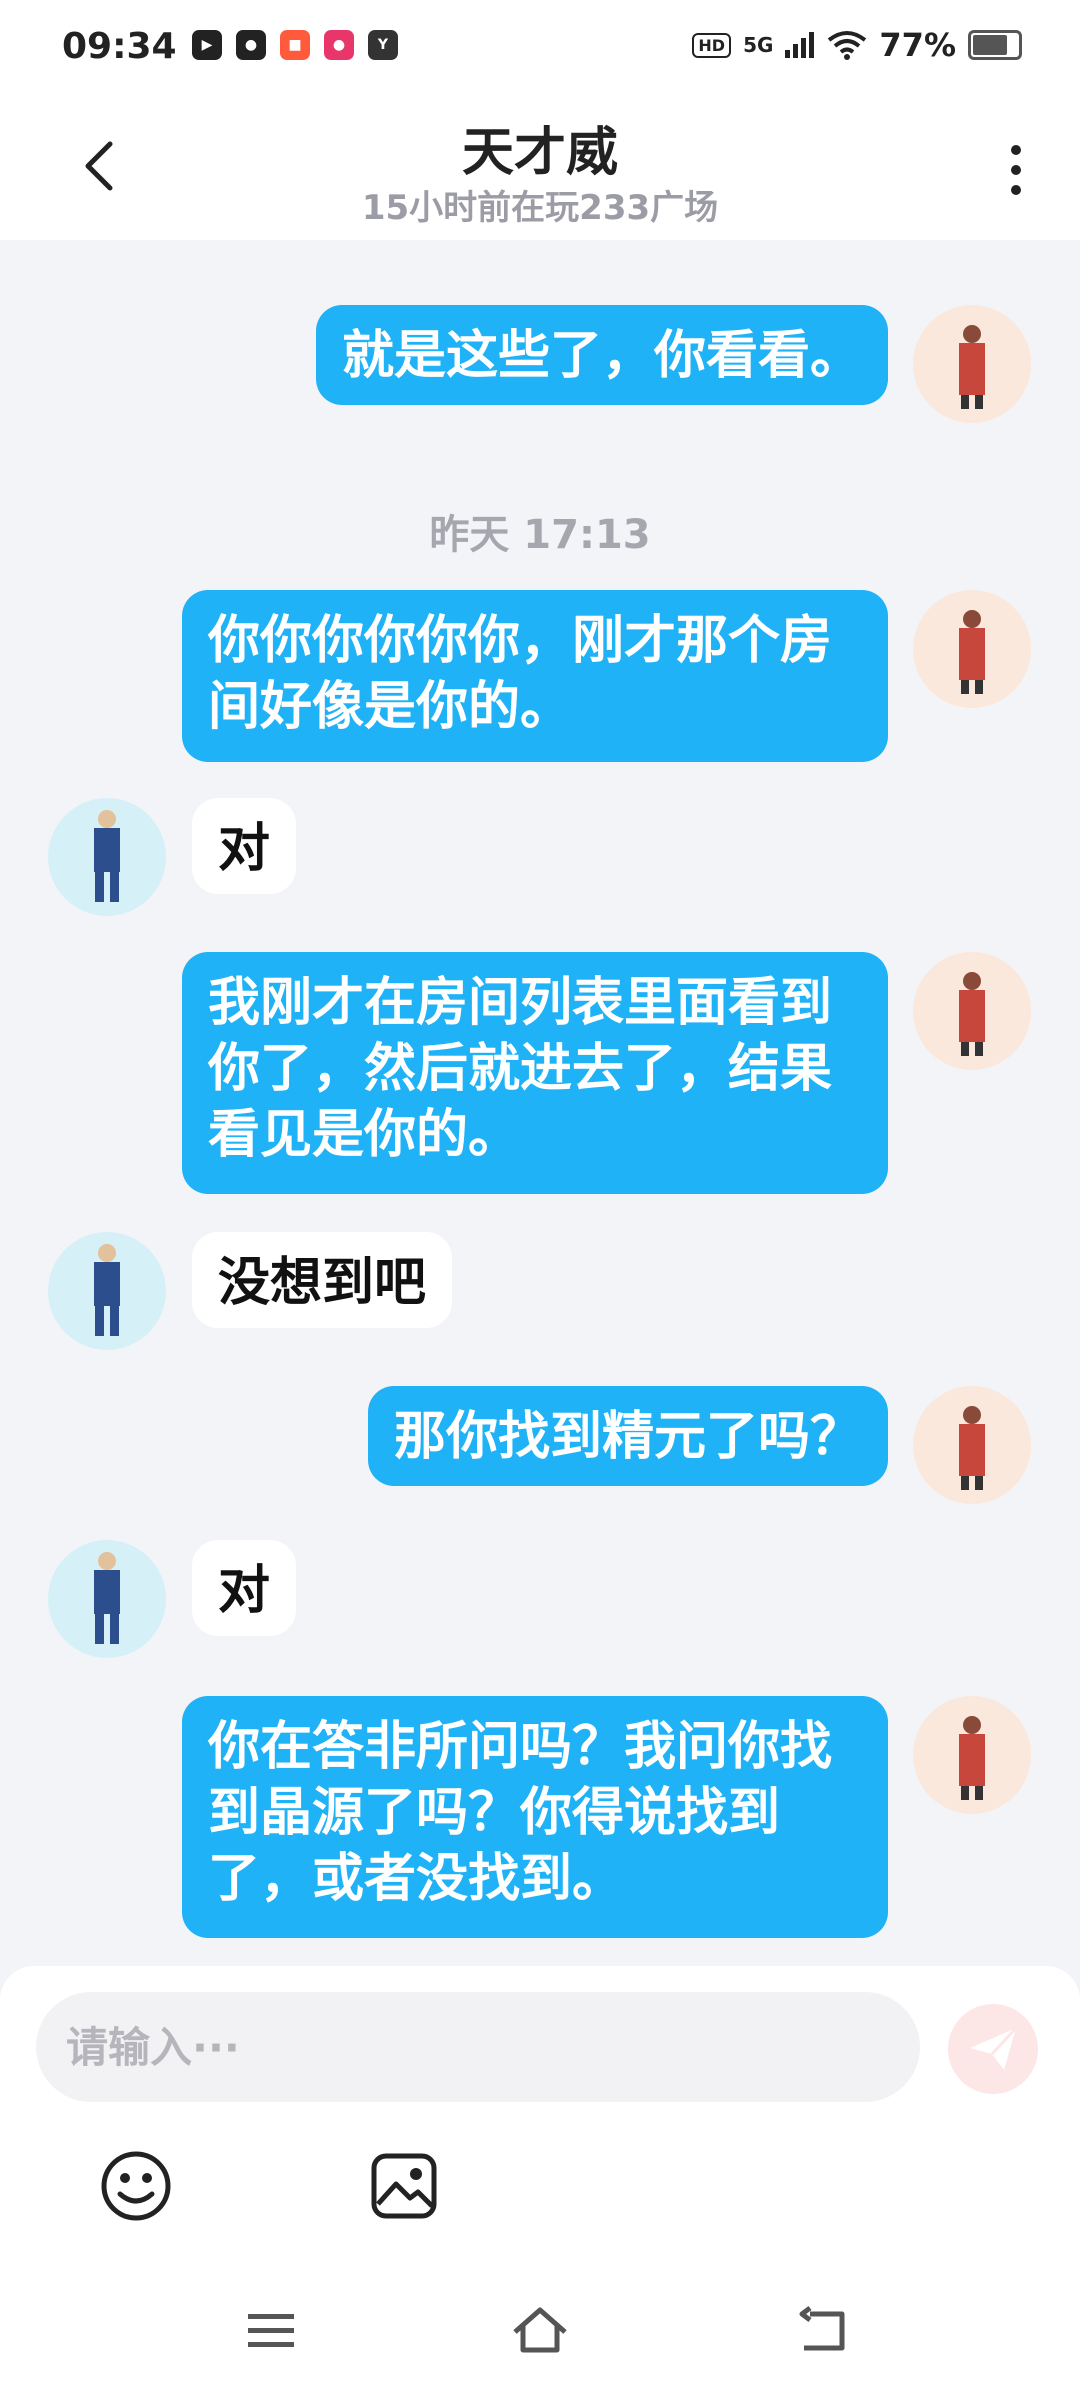 This screenshot has width=1080, height=2404. I want to click on status-bar: 09:34 ▶ ● ■ ● Y HD 5G 77%, so click(540, 50).